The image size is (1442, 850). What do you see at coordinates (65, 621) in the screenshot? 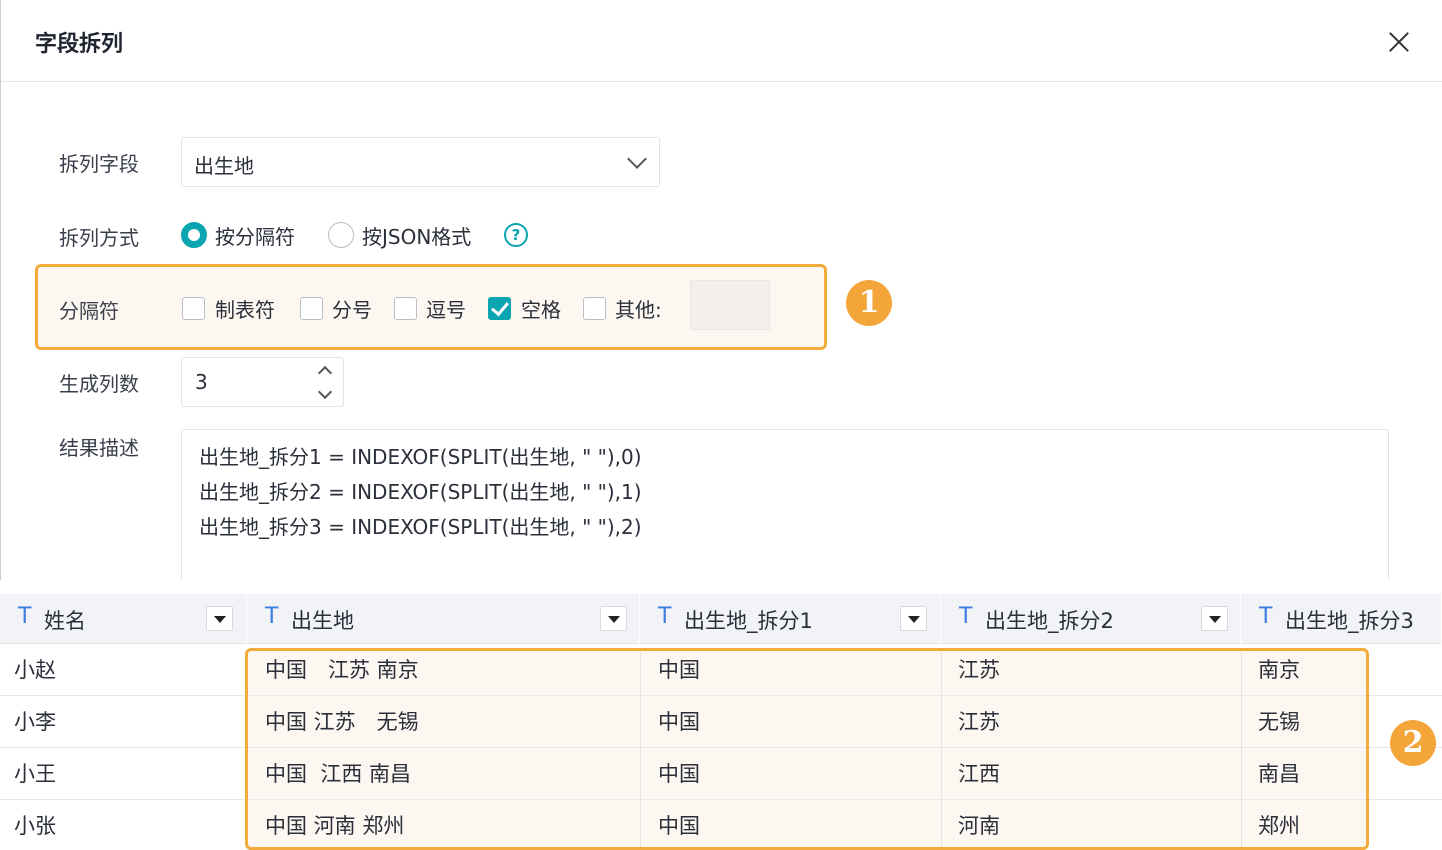
I see `column-header-label: 姓名` at bounding box center [65, 621].